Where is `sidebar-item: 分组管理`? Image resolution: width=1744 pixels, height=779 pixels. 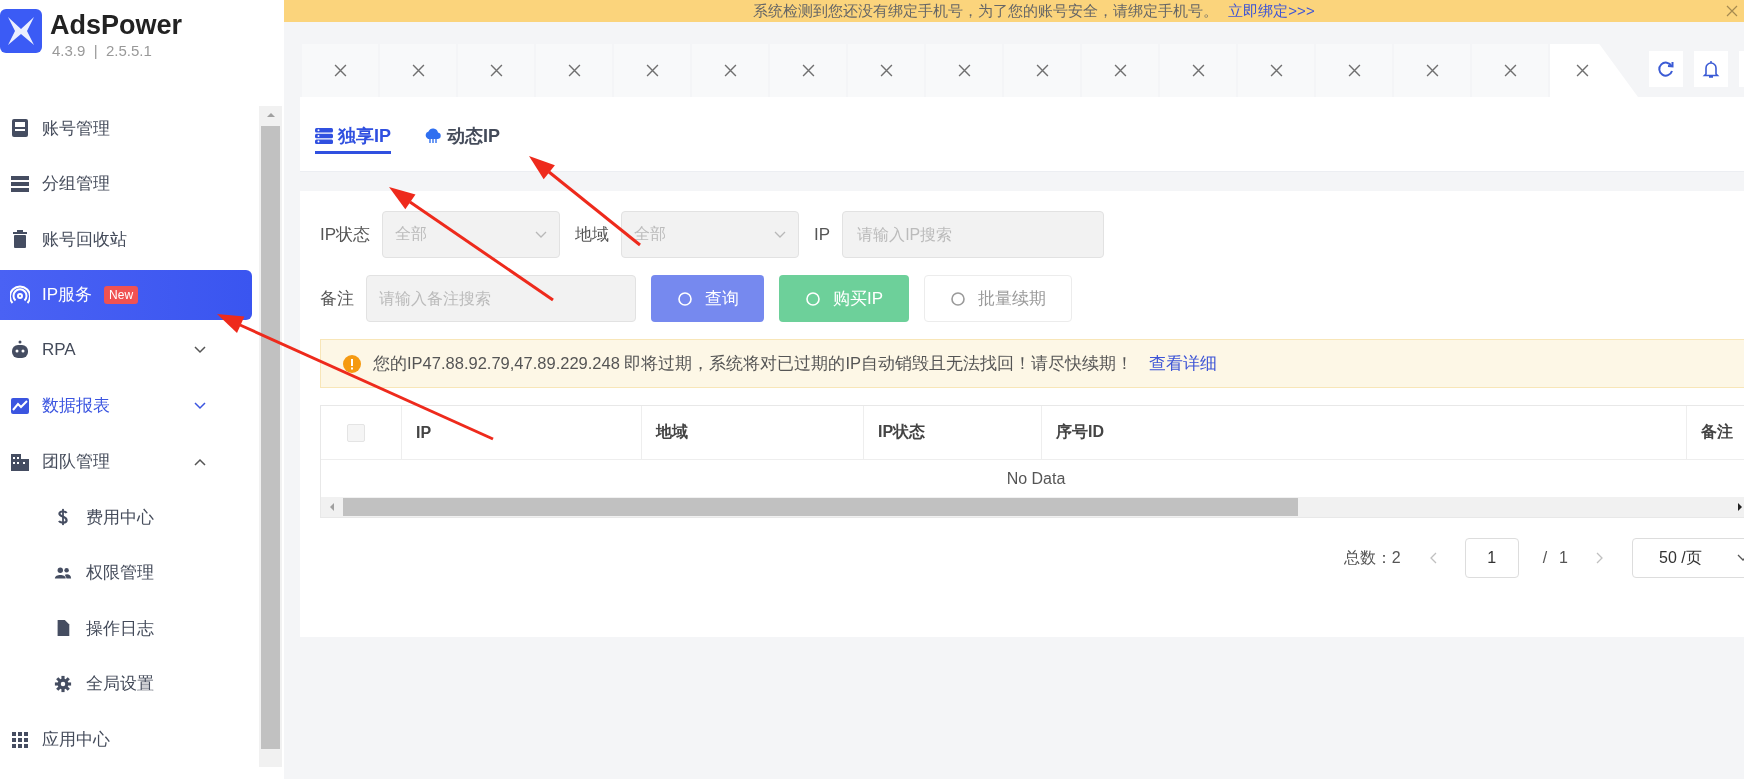
sidebar-item: 分组管理 is located at coordinates (126, 183).